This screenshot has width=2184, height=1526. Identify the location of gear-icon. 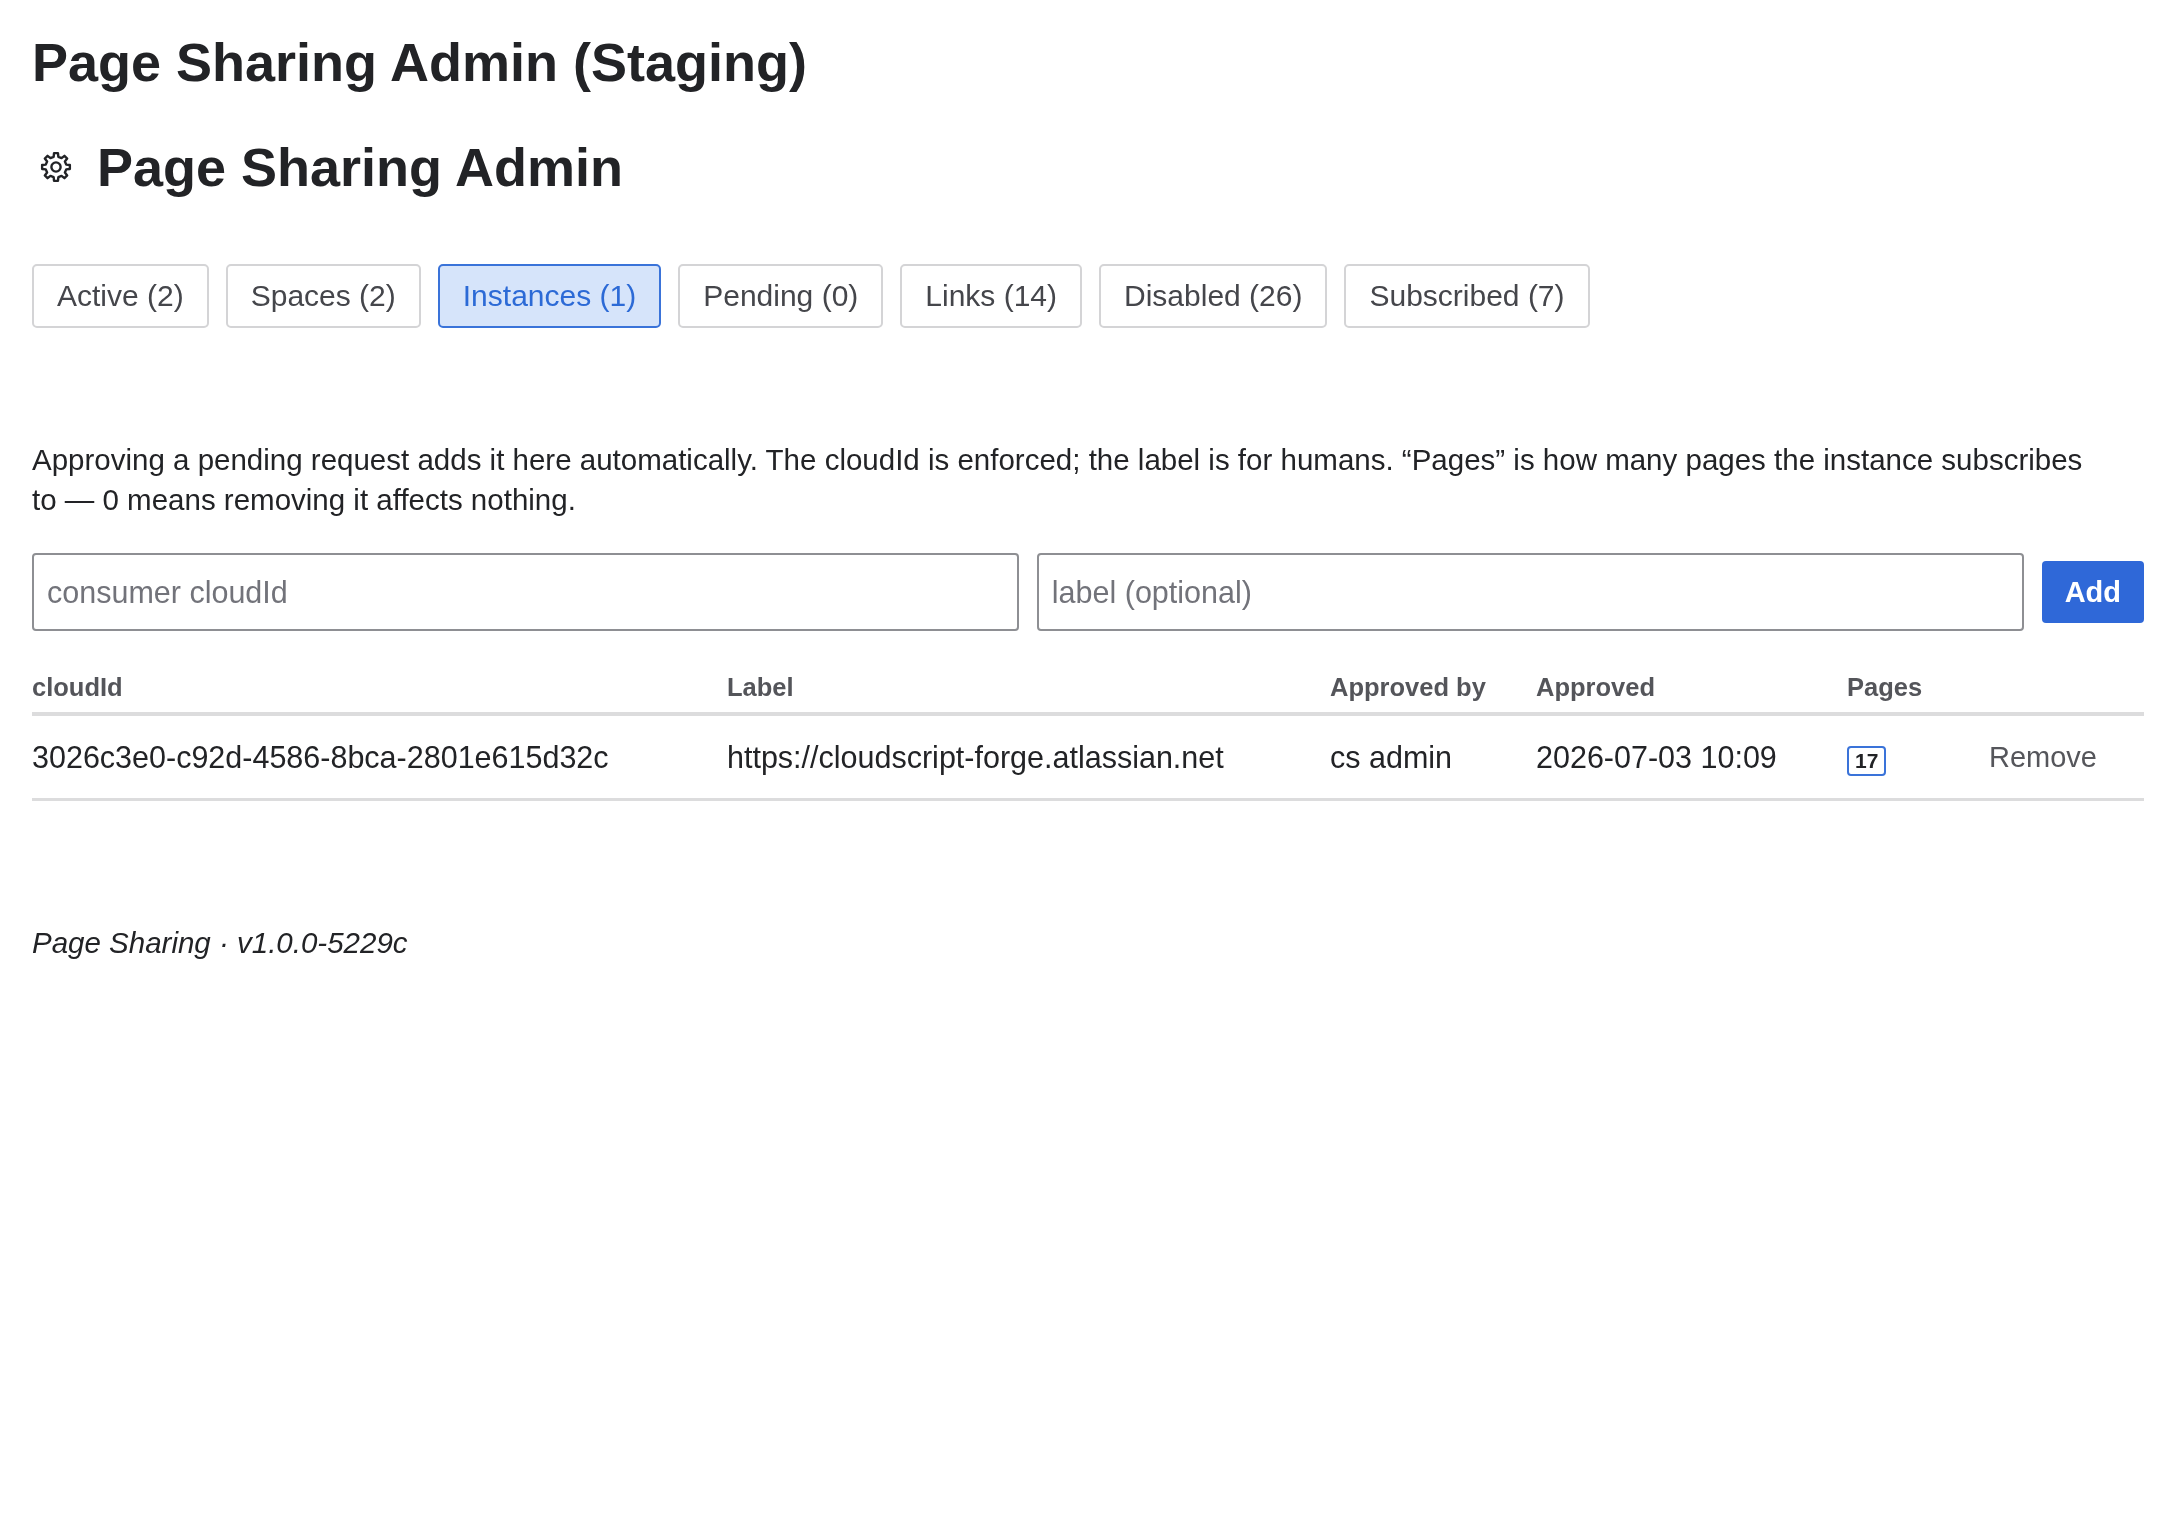
(56, 167).